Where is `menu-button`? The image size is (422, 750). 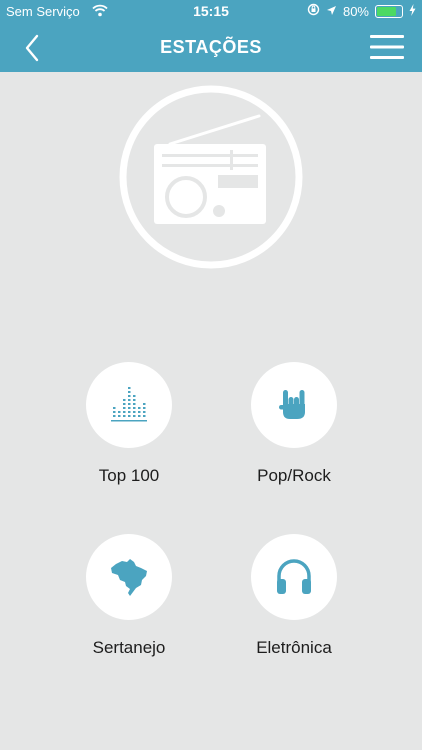 menu-button is located at coordinates (388, 47).